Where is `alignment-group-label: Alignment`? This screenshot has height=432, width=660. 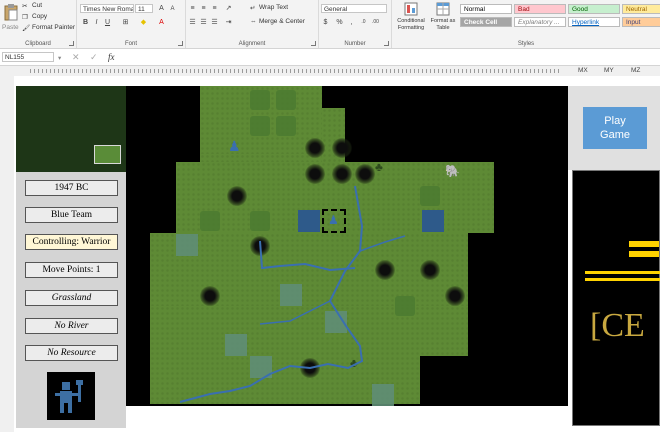 alignment-group-label: Alignment is located at coordinates (252, 44).